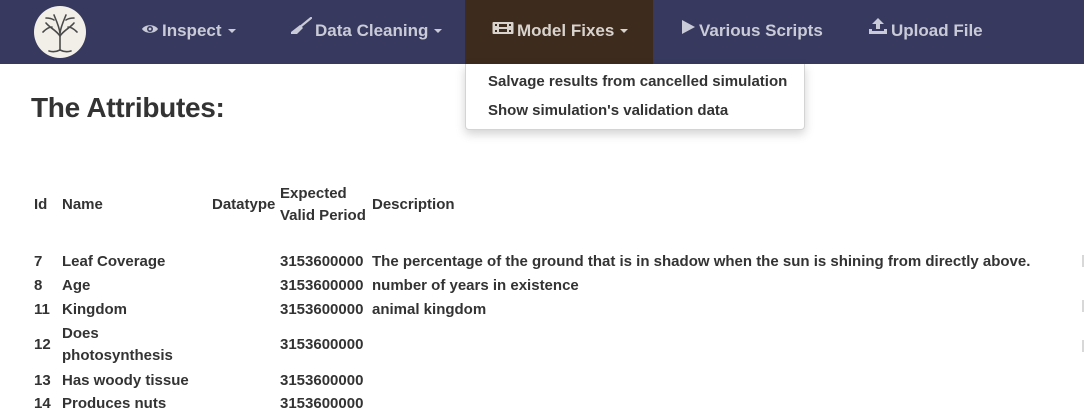 The image size is (1084, 415). I want to click on nav-model-fixes: Model Fixes, so click(559, 32).